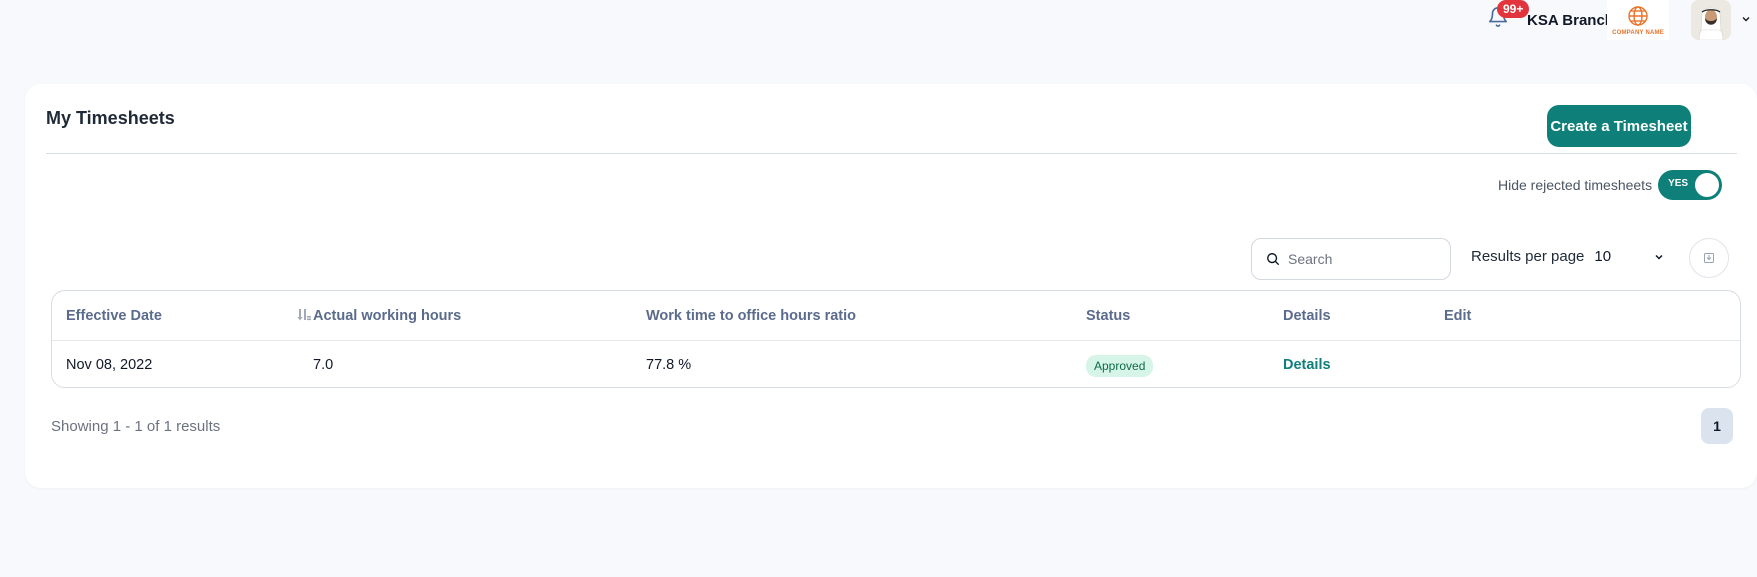 The image size is (1757, 577). I want to click on results-per-page: Results per page 10, so click(1567, 256).